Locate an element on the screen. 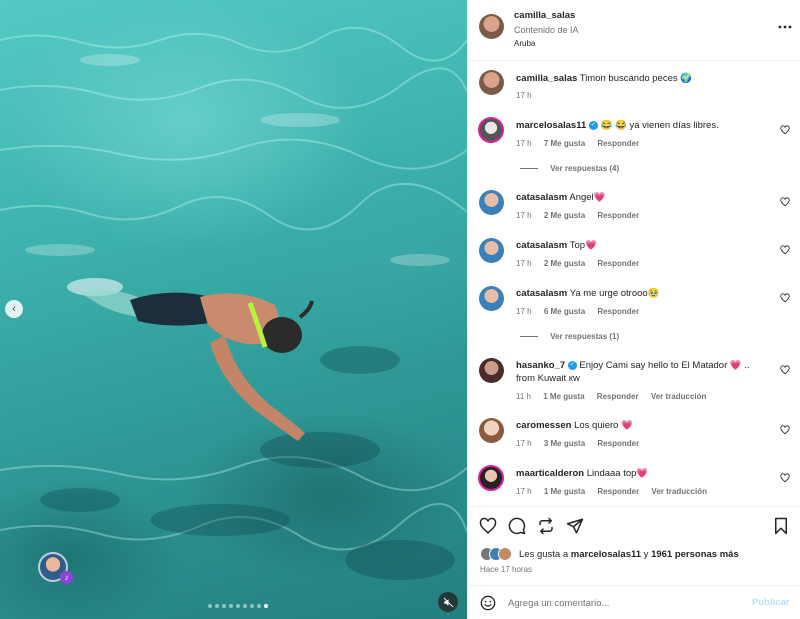  comment-meta: 17 h 6 Me gusta Responder is located at coordinates (582, 311).